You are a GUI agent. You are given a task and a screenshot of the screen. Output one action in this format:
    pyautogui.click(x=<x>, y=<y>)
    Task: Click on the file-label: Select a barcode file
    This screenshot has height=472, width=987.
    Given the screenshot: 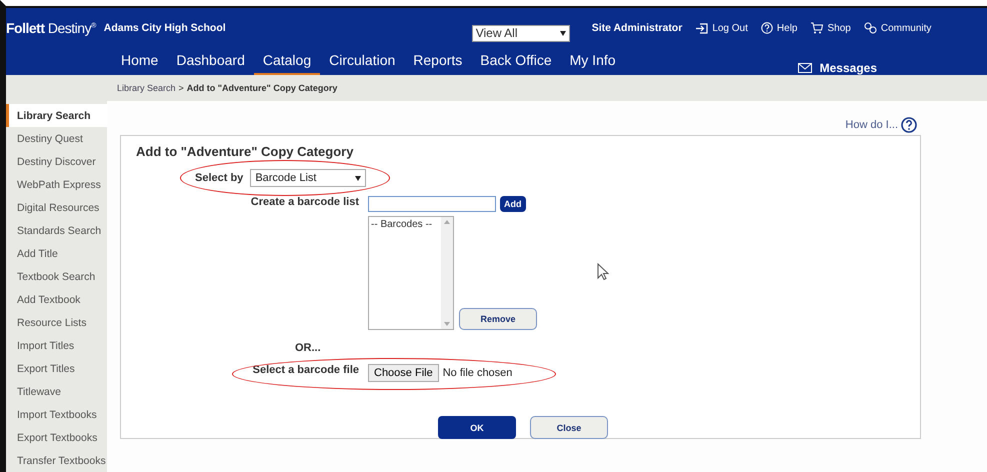 What is the action you would take?
    pyautogui.click(x=305, y=371)
    